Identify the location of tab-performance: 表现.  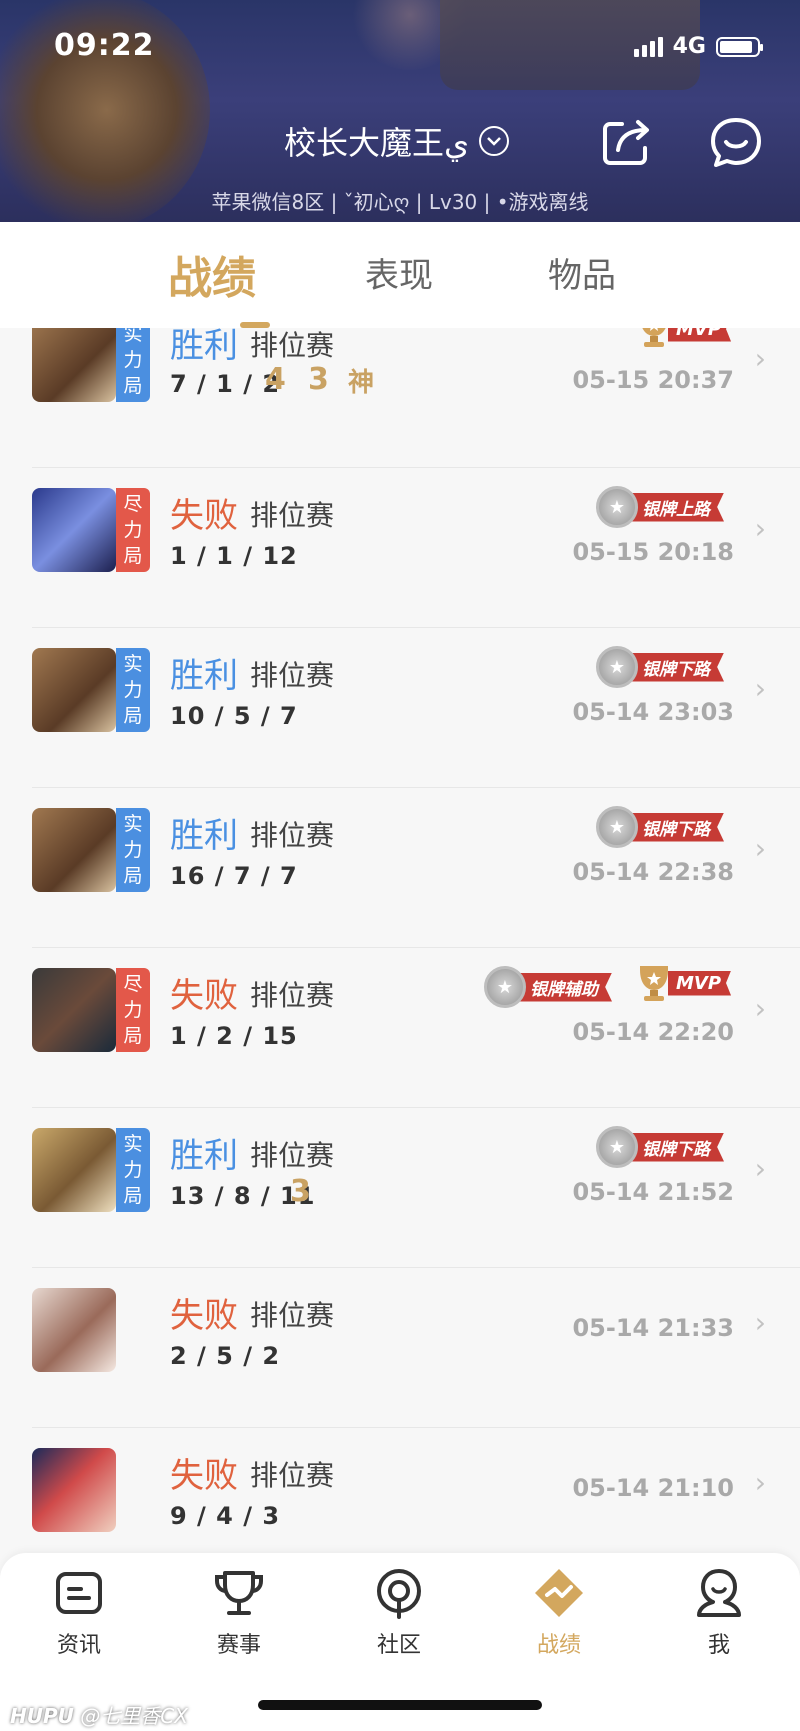
(399, 272).